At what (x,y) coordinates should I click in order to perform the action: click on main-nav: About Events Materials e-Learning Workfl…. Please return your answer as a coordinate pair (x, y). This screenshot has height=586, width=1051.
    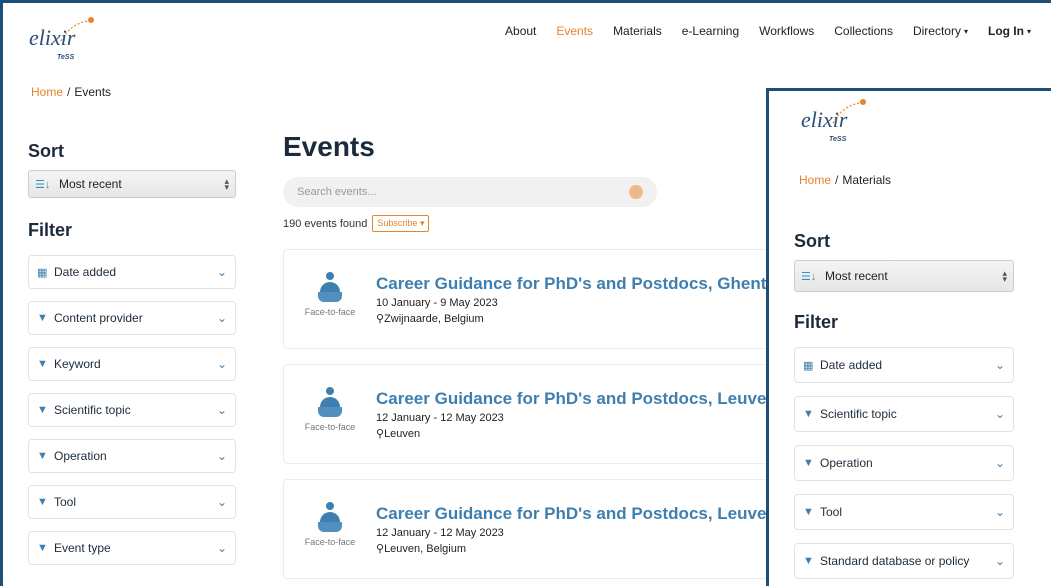
    Looking at the image, I should click on (768, 31).